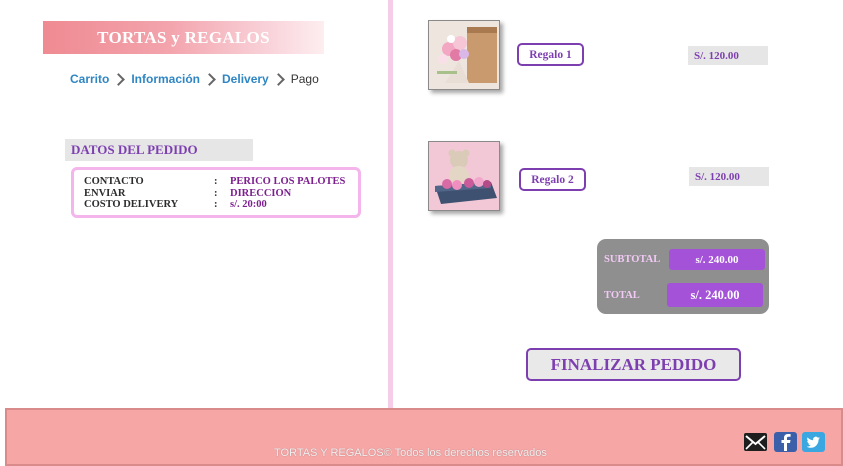  Describe the element at coordinates (221, 194) in the screenshot. I see `order-row-enviar: ENVIAR : DIRECCION` at that location.